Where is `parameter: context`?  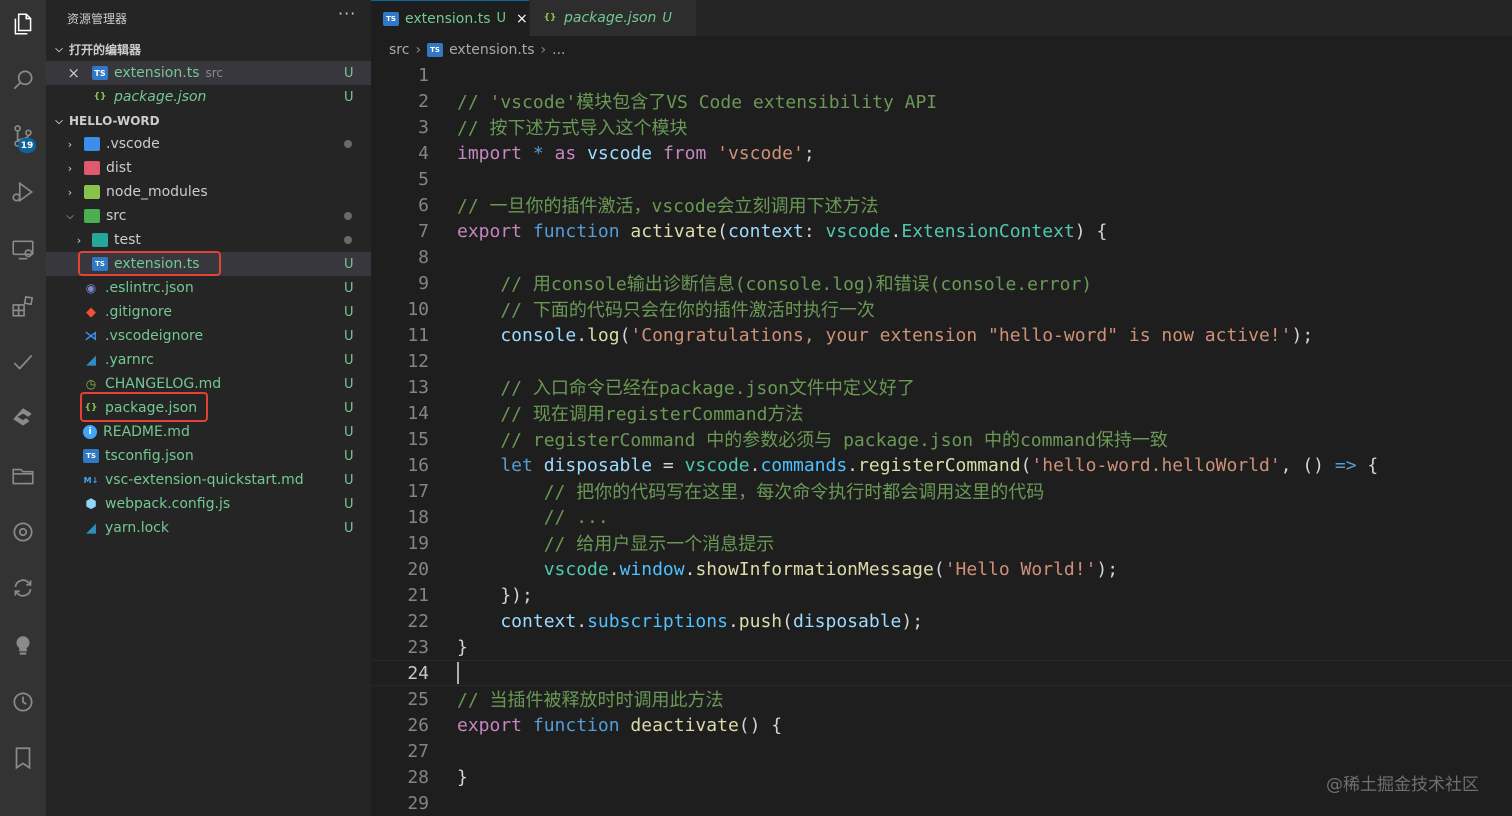
parameter: context is located at coordinates (765, 231).